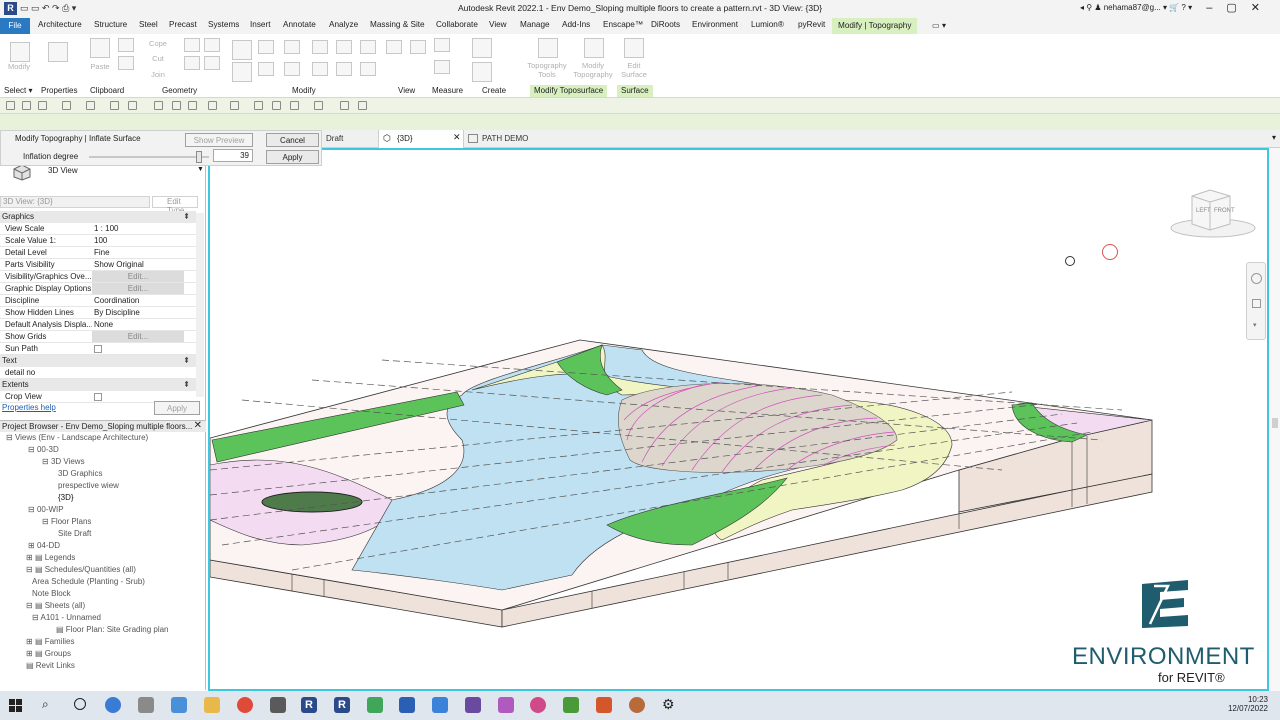 The width and height of the screenshot is (1280, 720). What do you see at coordinates (44, 545) in the screenshot?
I see `tree-item: ⊞ 04-DD` at bounding box center [44, 545].